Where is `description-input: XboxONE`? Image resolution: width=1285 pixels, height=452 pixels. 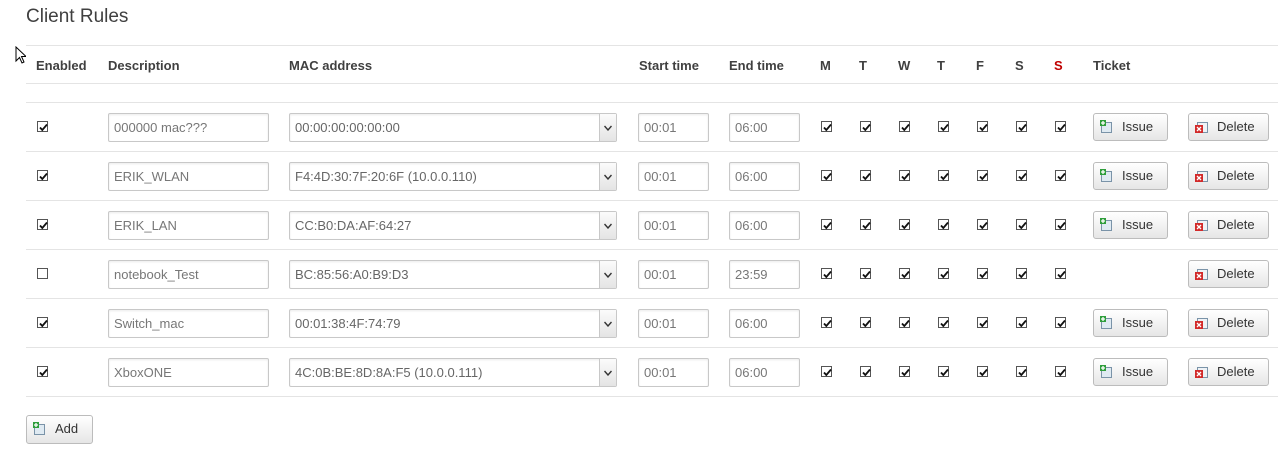 description-input: XboxONE is located at coordinates (188, 372).